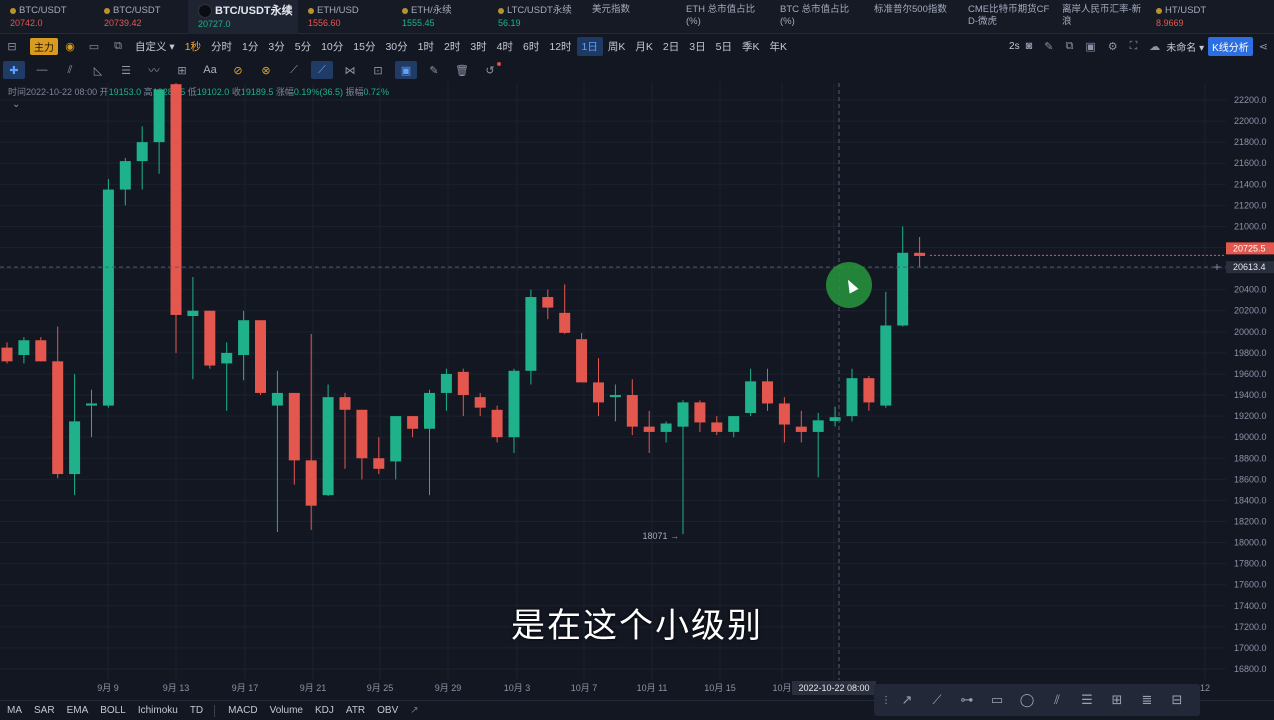 The width and height of the screenshot is (1274, 720). I want to click on indicator-button: MA, so click(14, 710).